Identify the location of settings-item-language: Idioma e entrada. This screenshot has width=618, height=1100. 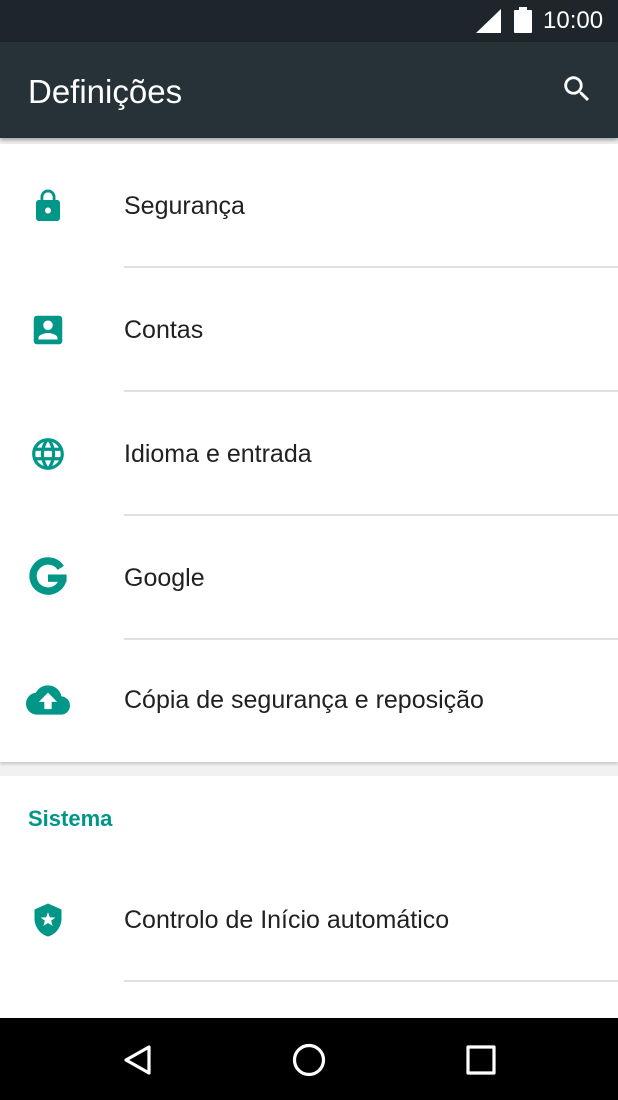
(309, 454).